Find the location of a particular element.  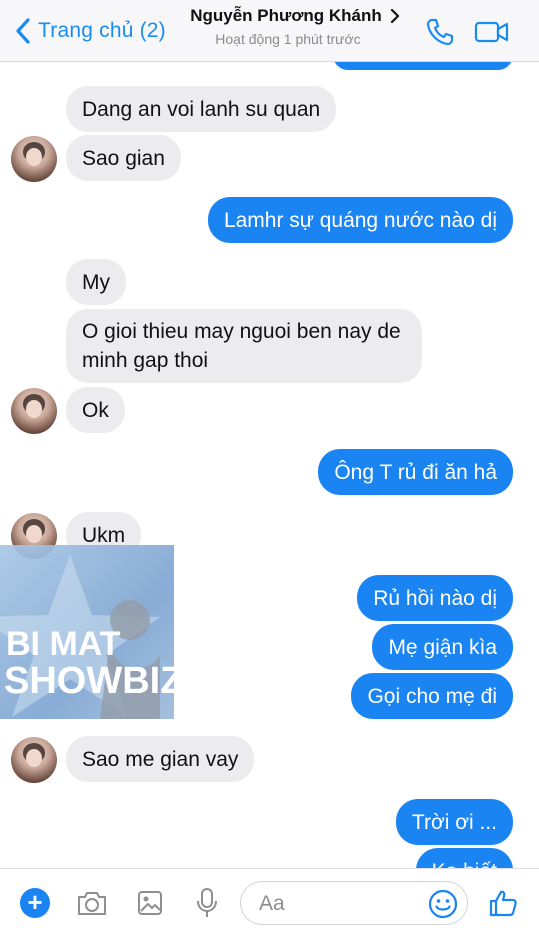

phone-call-button is located at coordinates (440, 32).